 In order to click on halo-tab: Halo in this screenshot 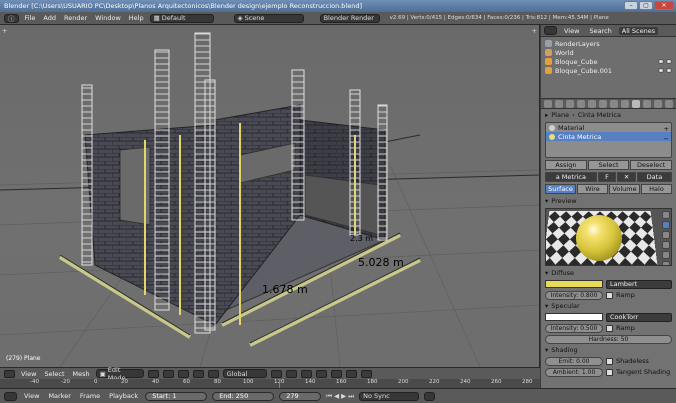, I will do `click(656, 189)`.